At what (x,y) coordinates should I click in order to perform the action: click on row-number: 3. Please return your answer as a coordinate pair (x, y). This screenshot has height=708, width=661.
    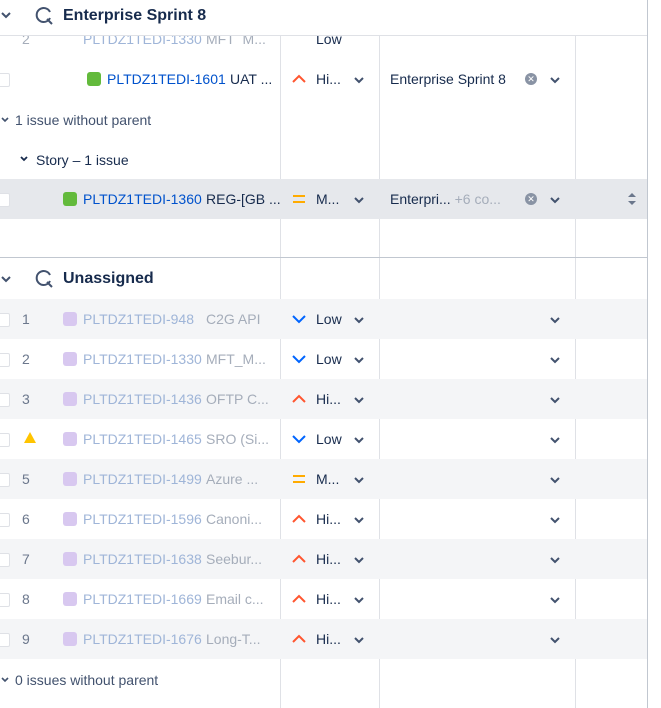
    Looking at the image, I should click on (26, 399).